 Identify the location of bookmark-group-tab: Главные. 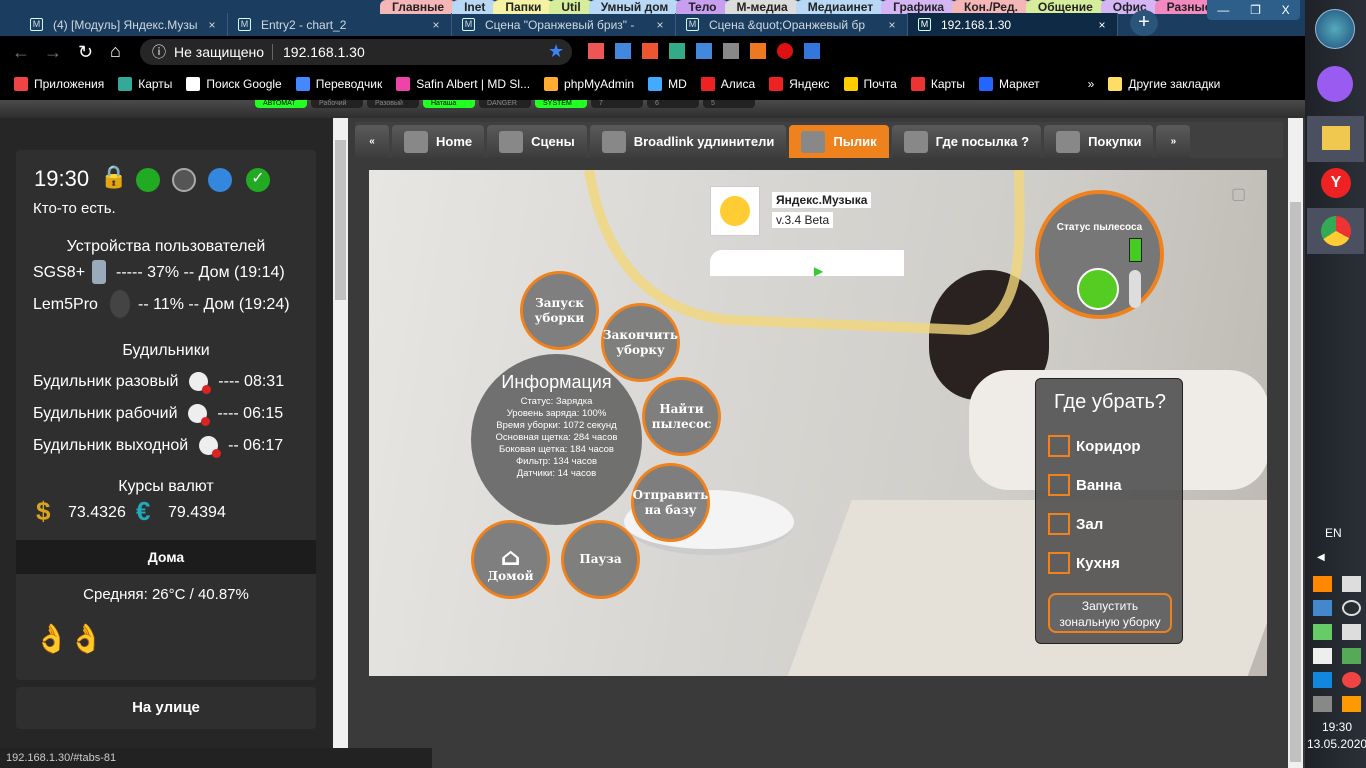
(418, 7).